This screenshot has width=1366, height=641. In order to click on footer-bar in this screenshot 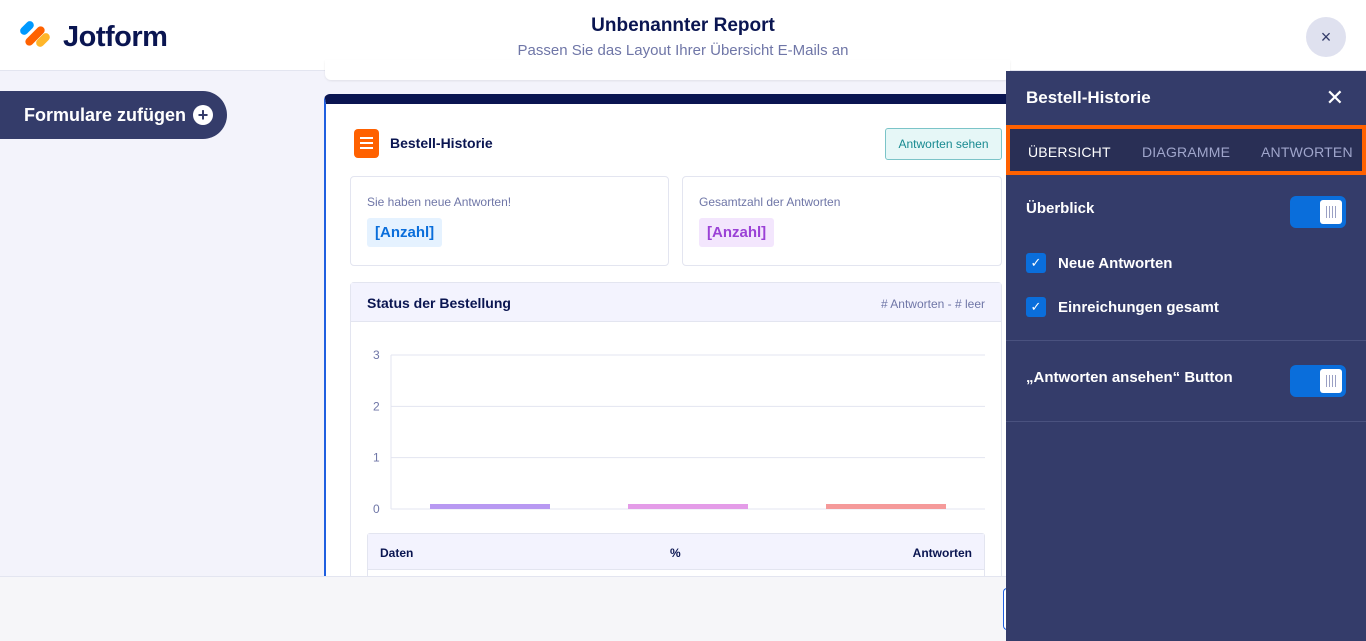, I will do `click(503, 608)`.